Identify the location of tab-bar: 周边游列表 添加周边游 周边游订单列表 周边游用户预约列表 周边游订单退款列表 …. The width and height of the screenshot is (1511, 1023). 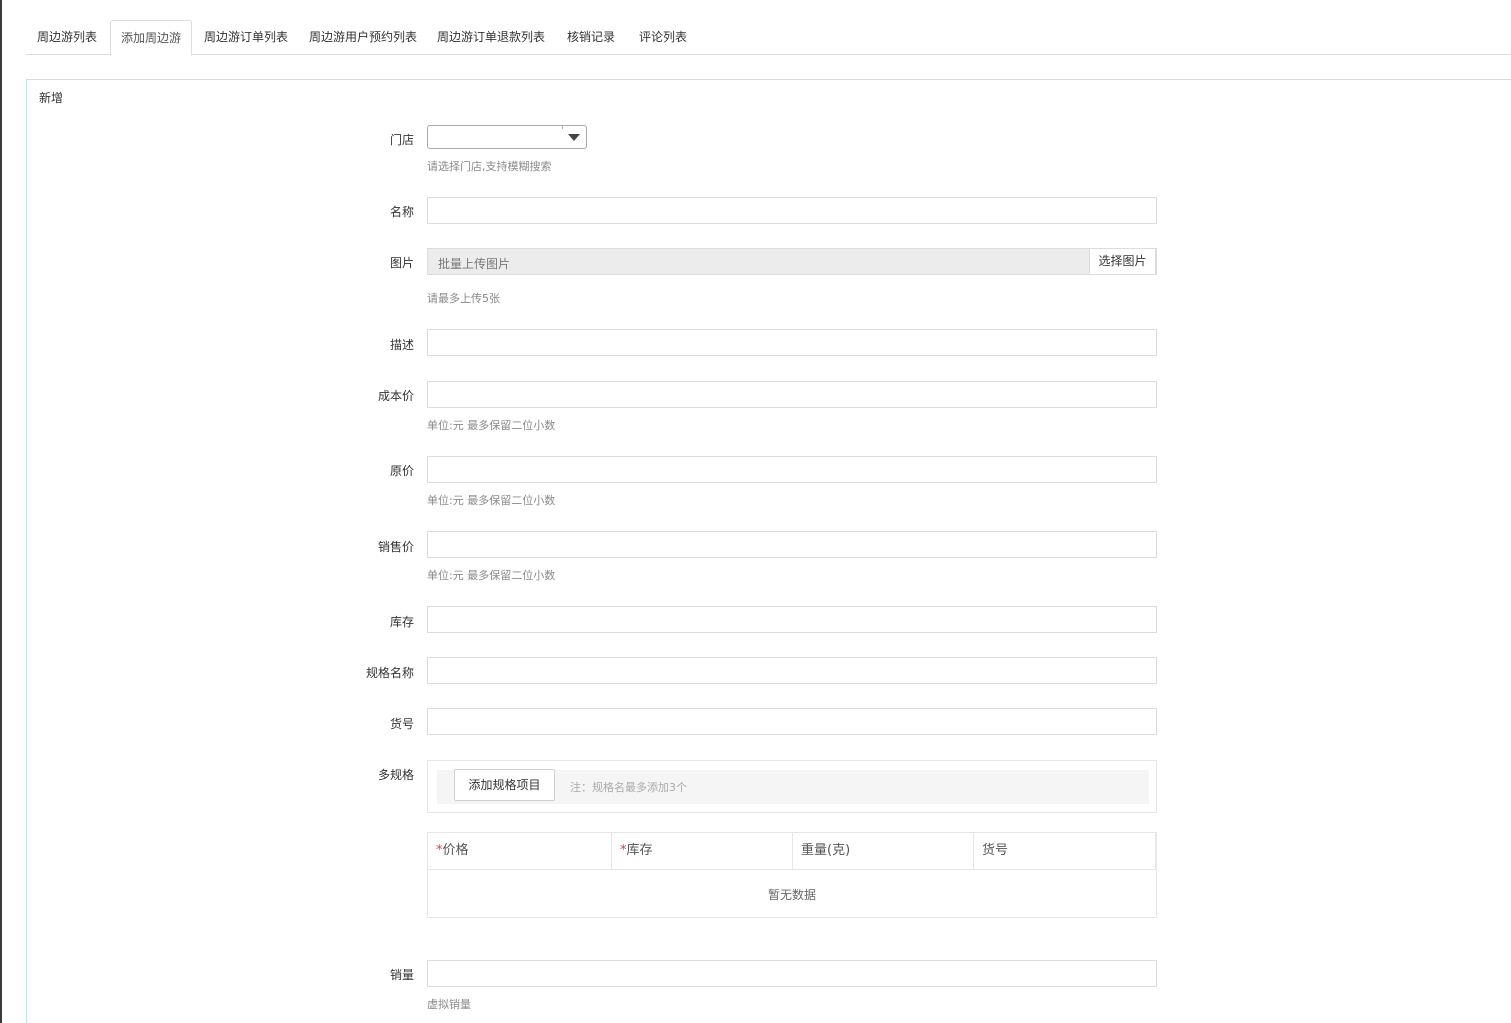
(768, 38).